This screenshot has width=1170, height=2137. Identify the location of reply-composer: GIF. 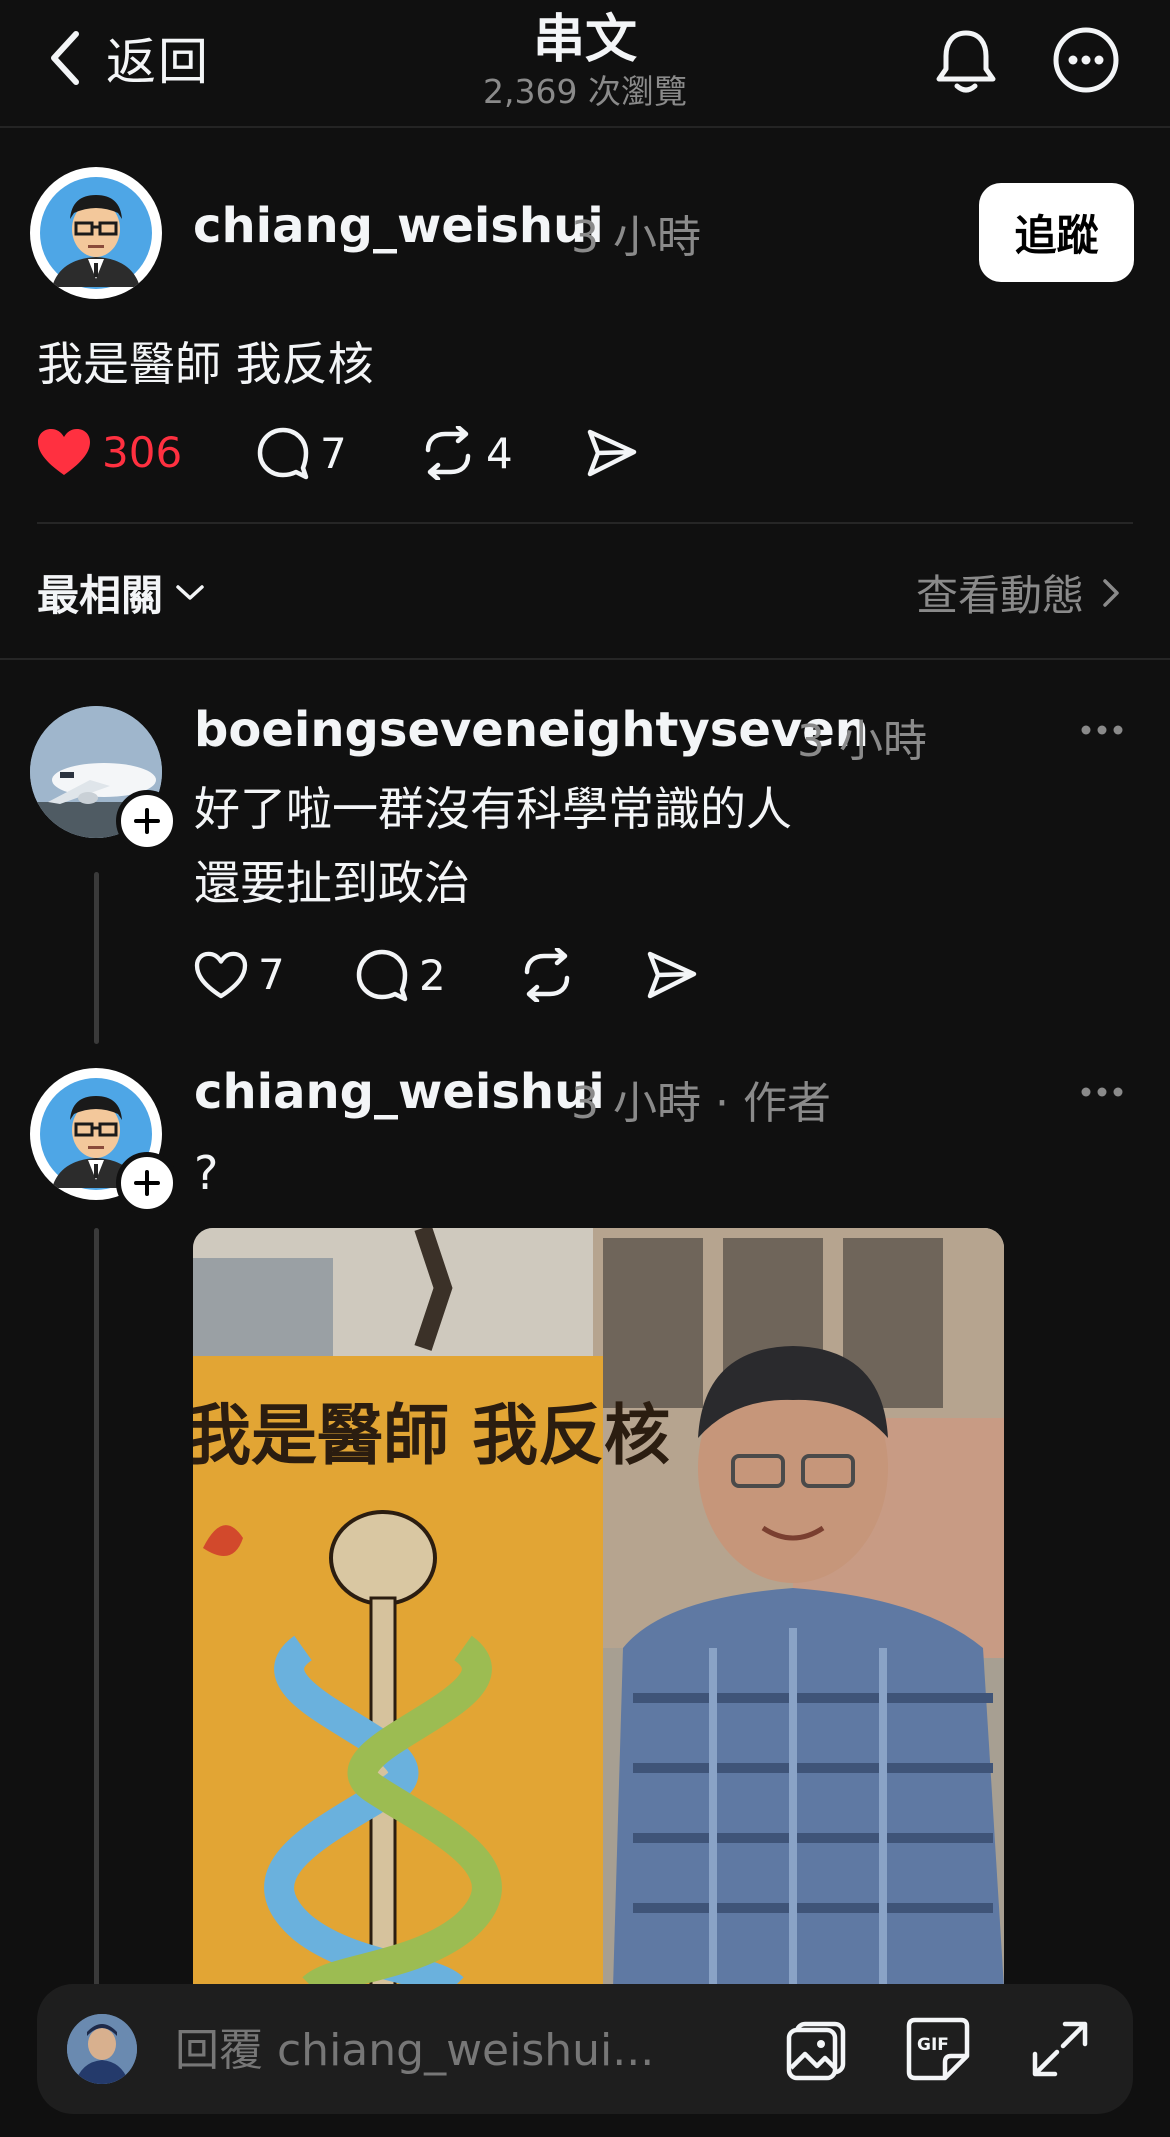
(585, 2049).